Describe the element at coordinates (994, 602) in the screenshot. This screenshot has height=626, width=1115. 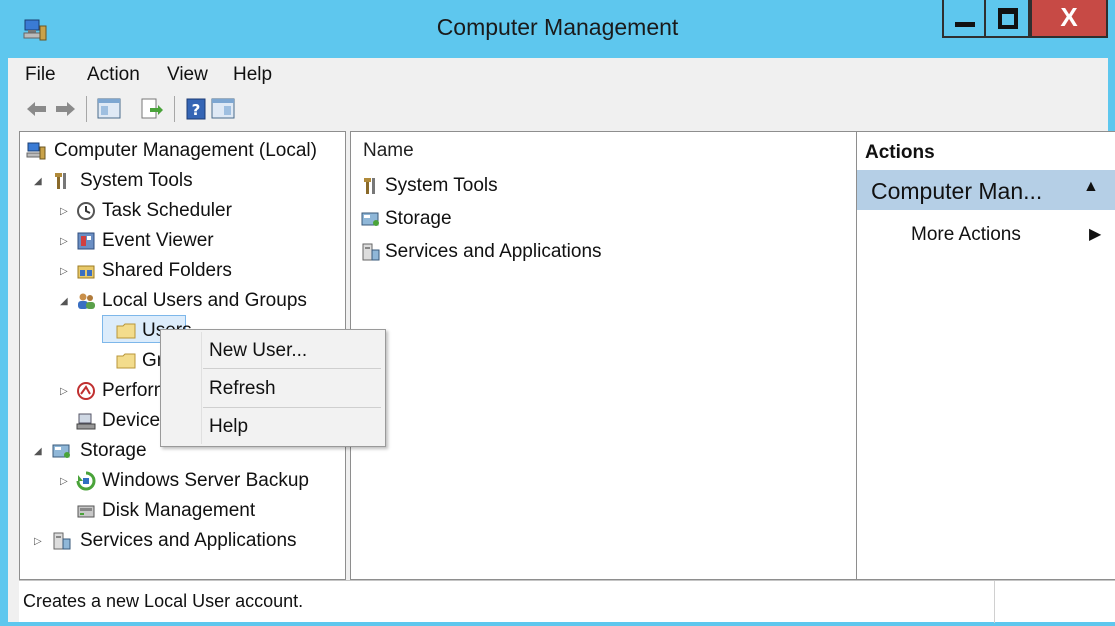
I see `status-divider` at that location.